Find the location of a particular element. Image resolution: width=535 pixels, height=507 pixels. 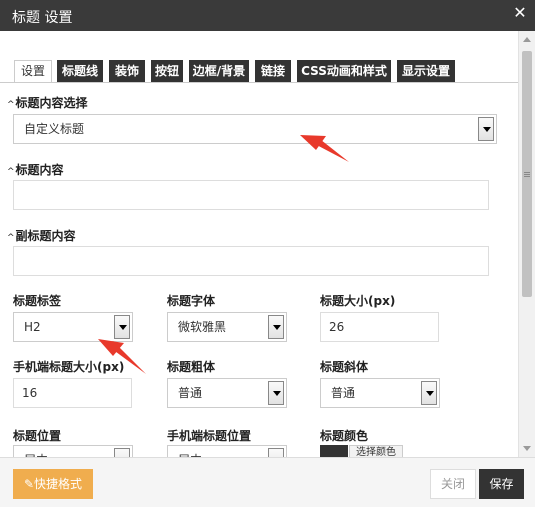

title-tag-label: 标题标签 is located at coordinates (37, 301).